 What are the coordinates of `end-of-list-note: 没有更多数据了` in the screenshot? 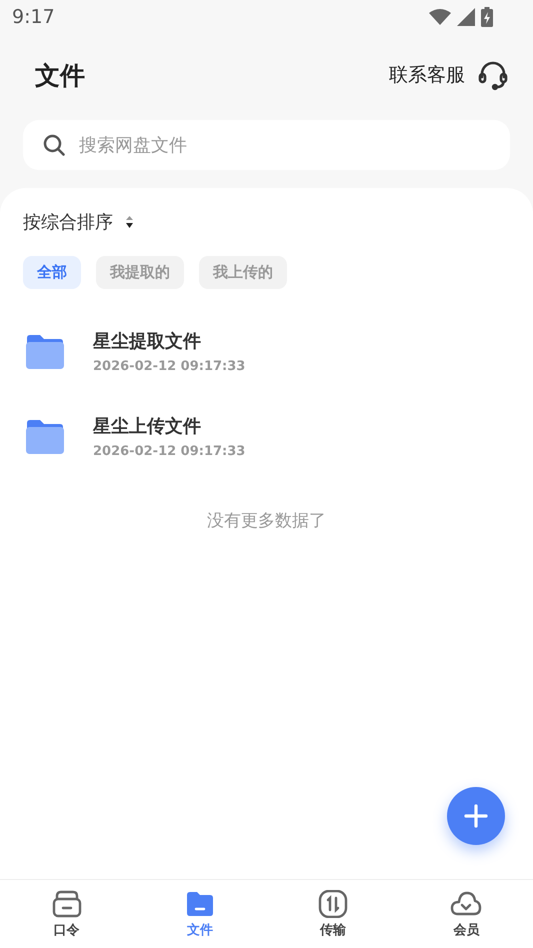 It's located at (266, 521).